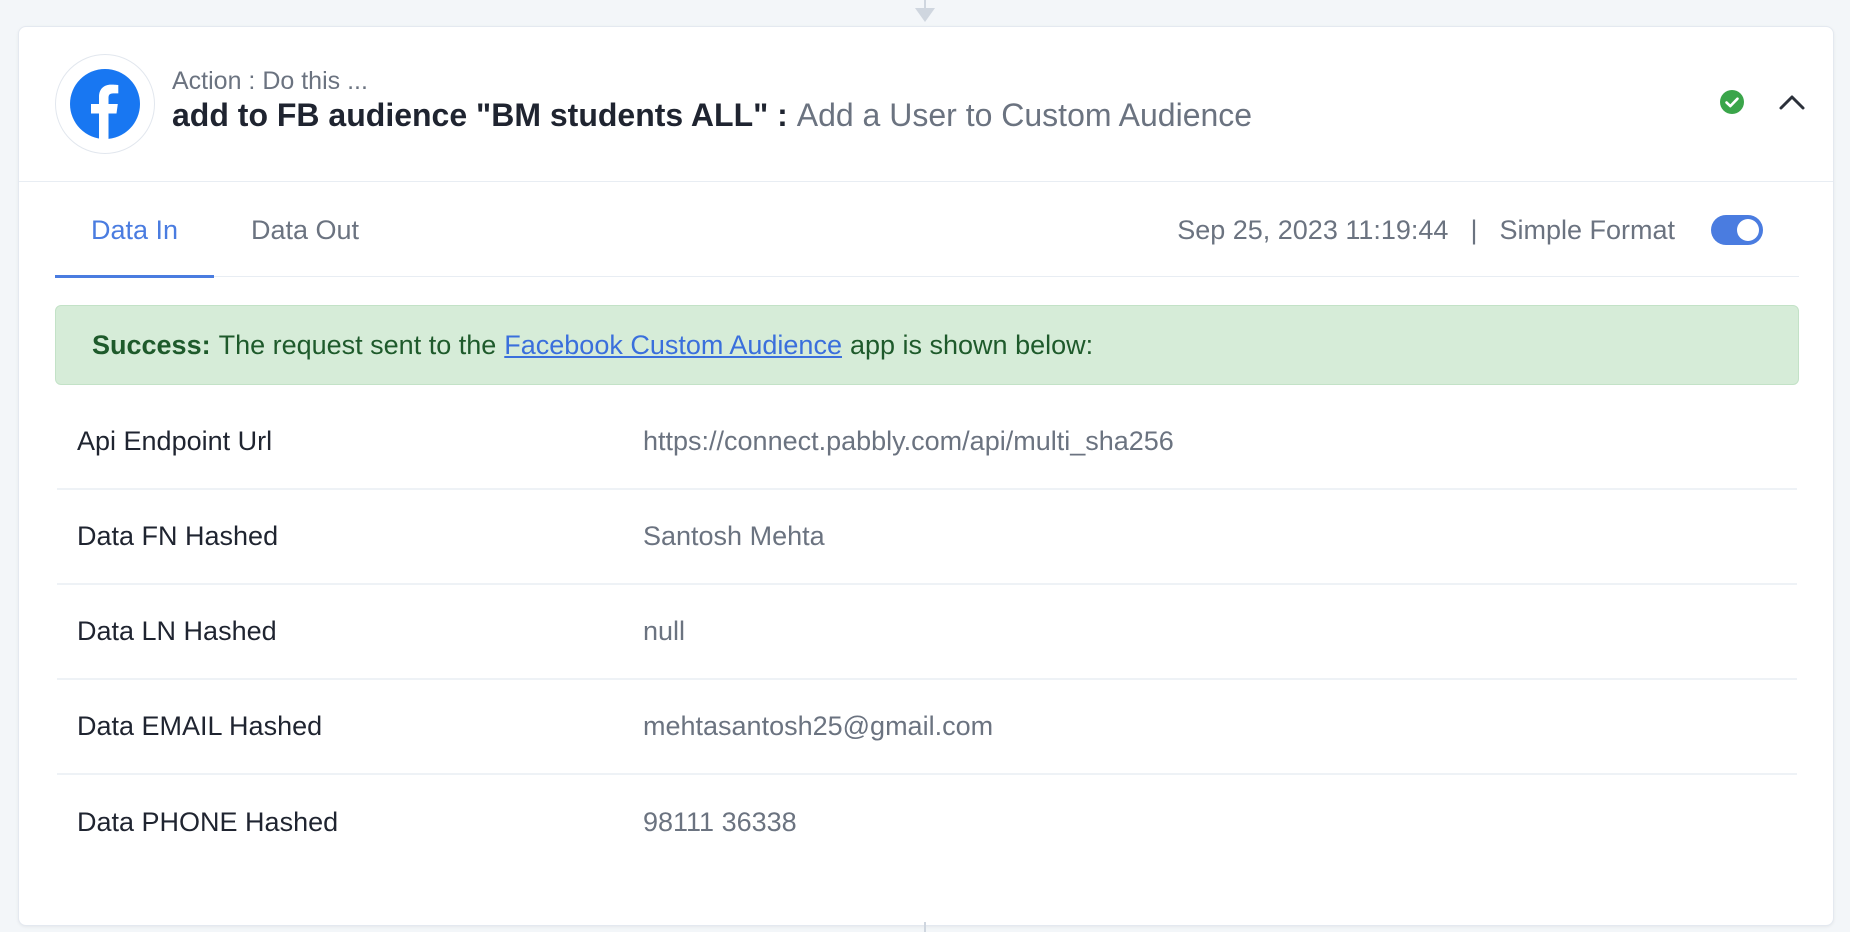 This screenshot has width=1850, height=932. I want to click on simple-format-label: Simple Format, so click(1587, 229).